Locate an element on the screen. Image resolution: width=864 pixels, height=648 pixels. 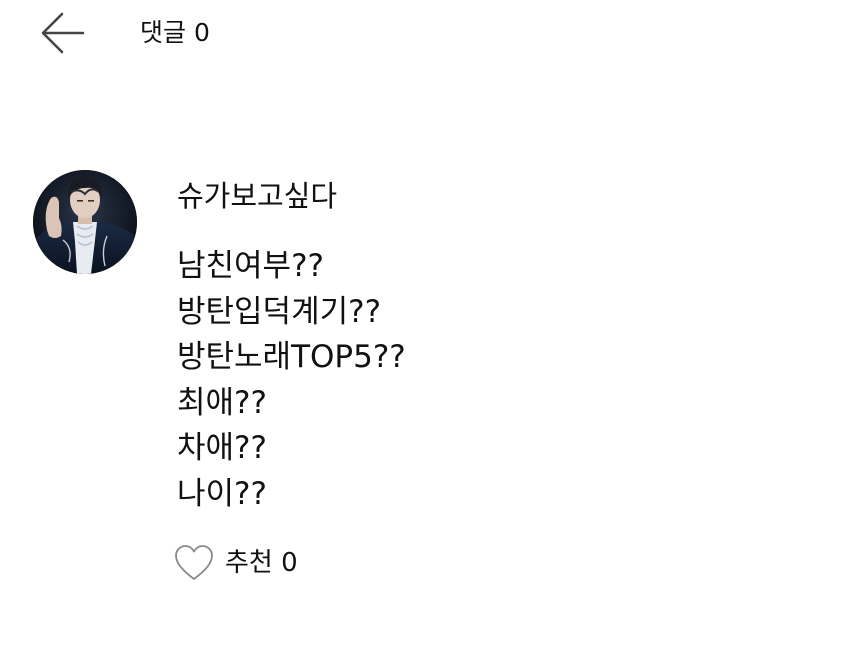
heart-outline-icon is located at coordinates (194, 562).